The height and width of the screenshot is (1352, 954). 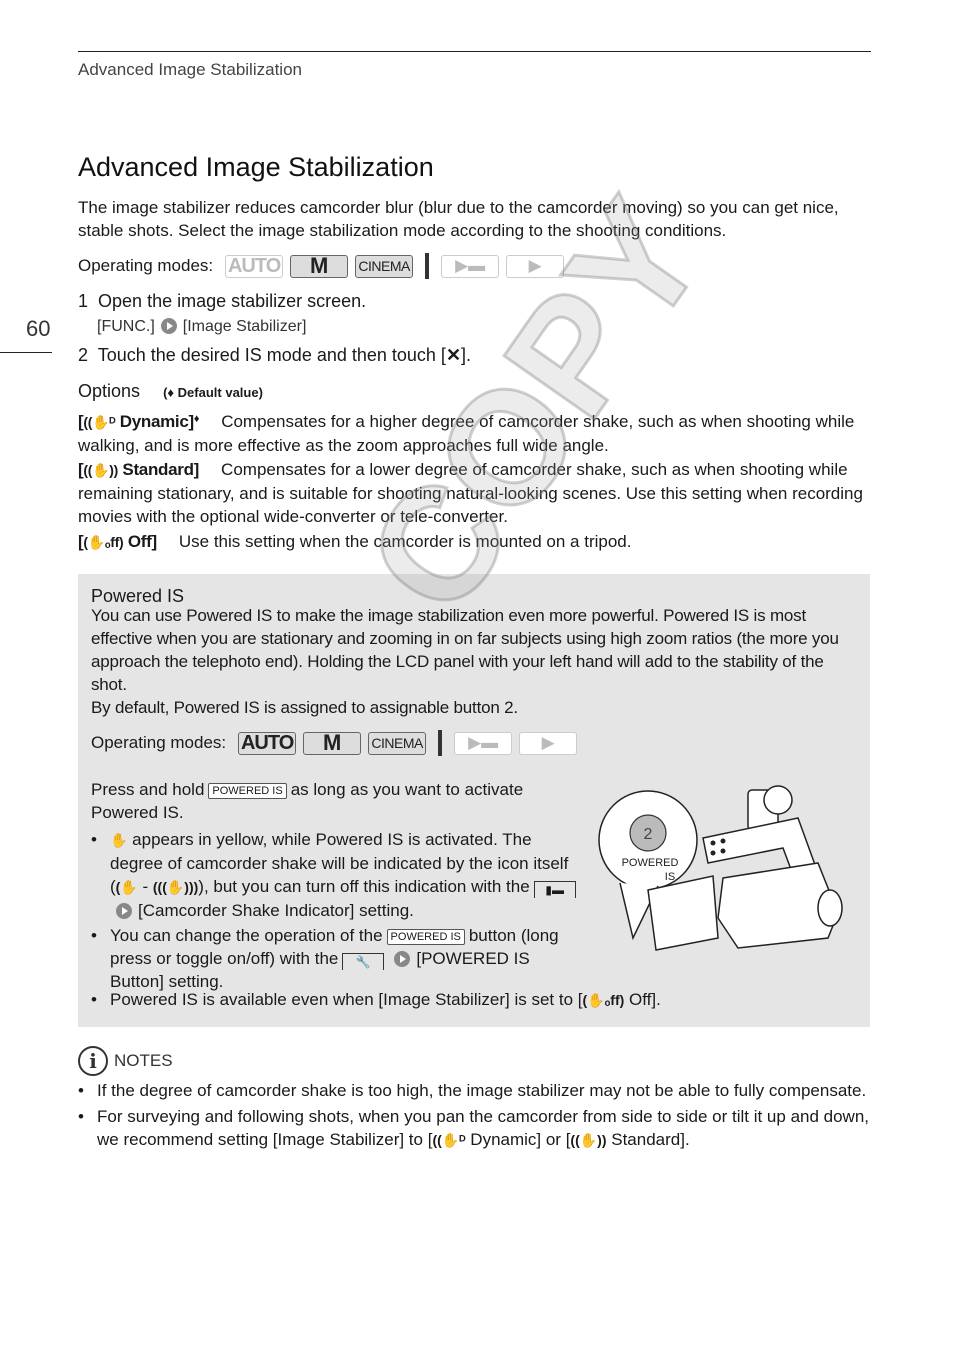 I want to click on step-1-path: [FUNC.] [Image Stabilizer], so click(x=201, y=327).